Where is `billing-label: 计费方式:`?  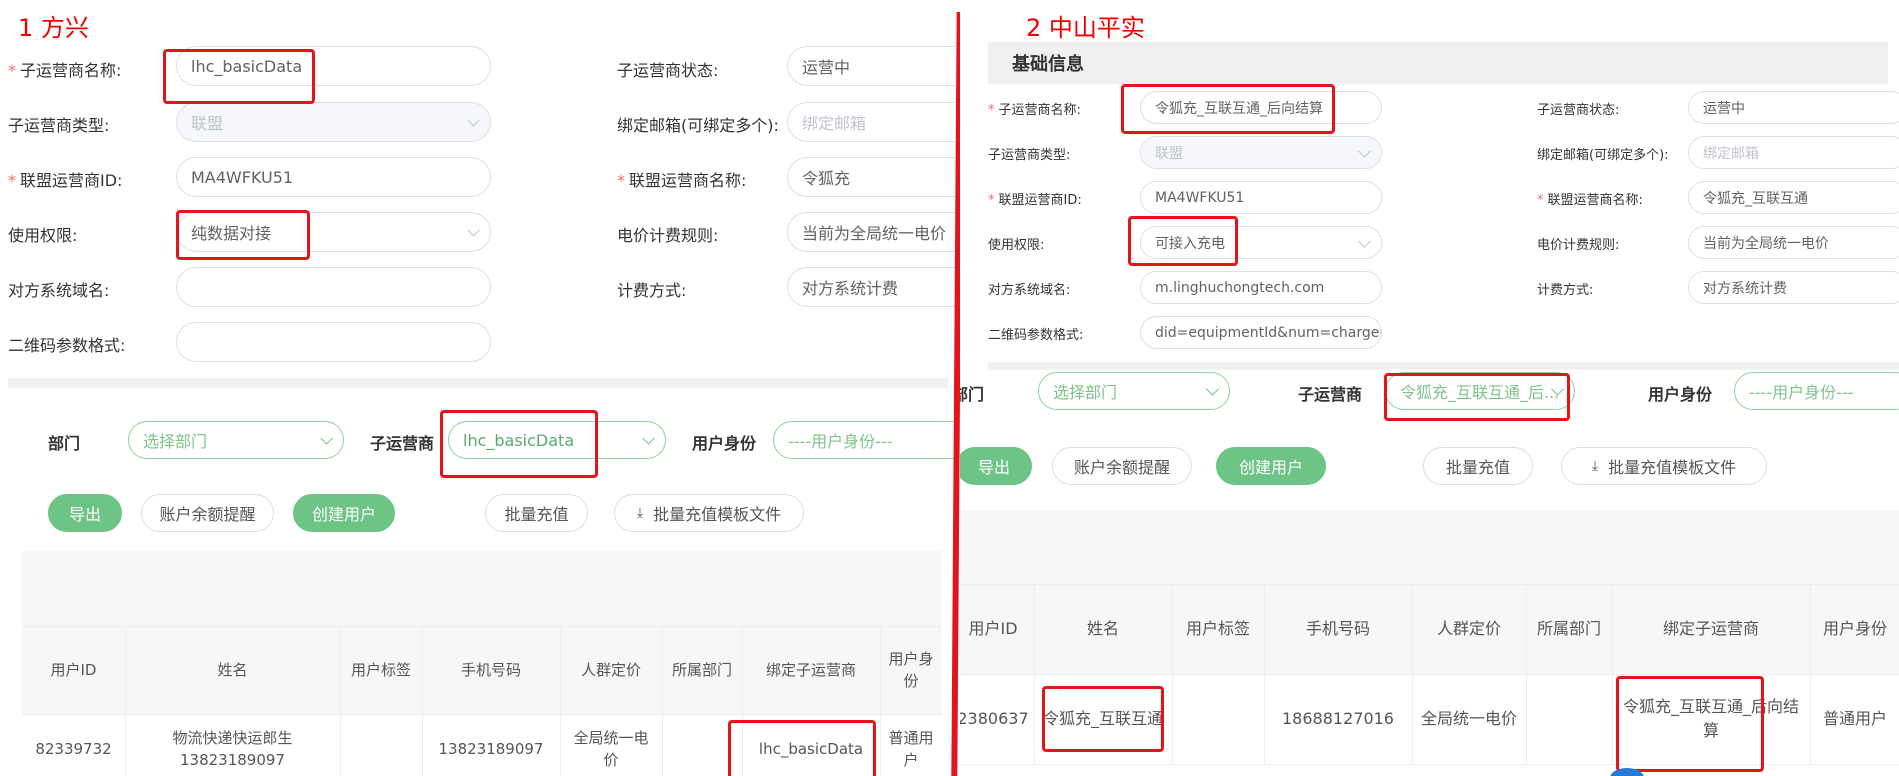
billing-label: 计费方式: is located at coordinates (652, 290).